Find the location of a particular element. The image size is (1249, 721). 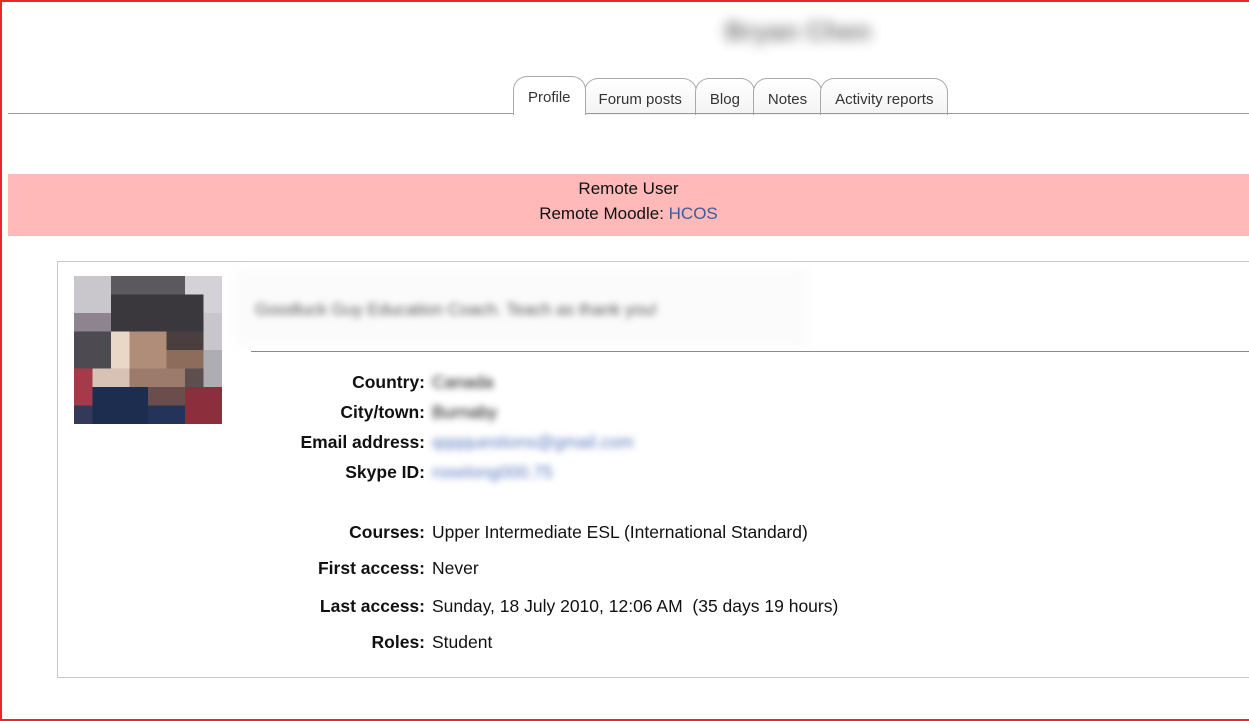

field-roles: Roles: Student is located at coordinates (550, 642).